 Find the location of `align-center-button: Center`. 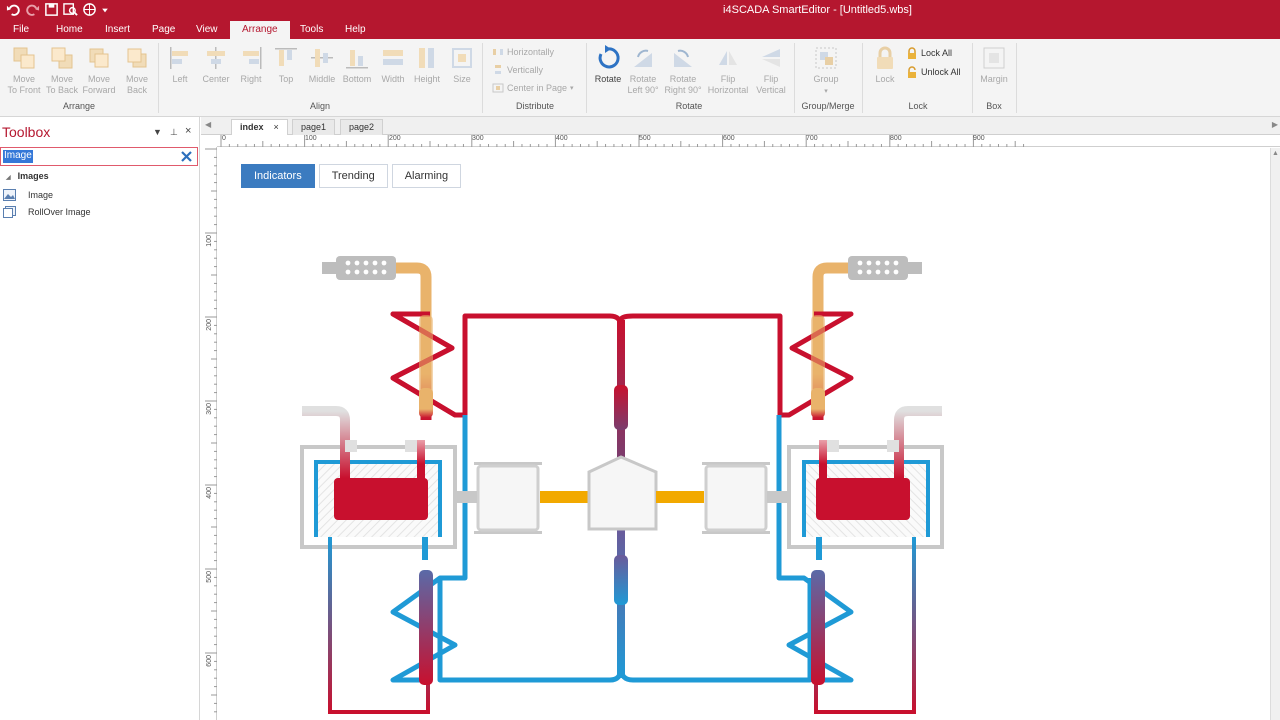

align-center-button: Center is located at coordinates (216, 65).